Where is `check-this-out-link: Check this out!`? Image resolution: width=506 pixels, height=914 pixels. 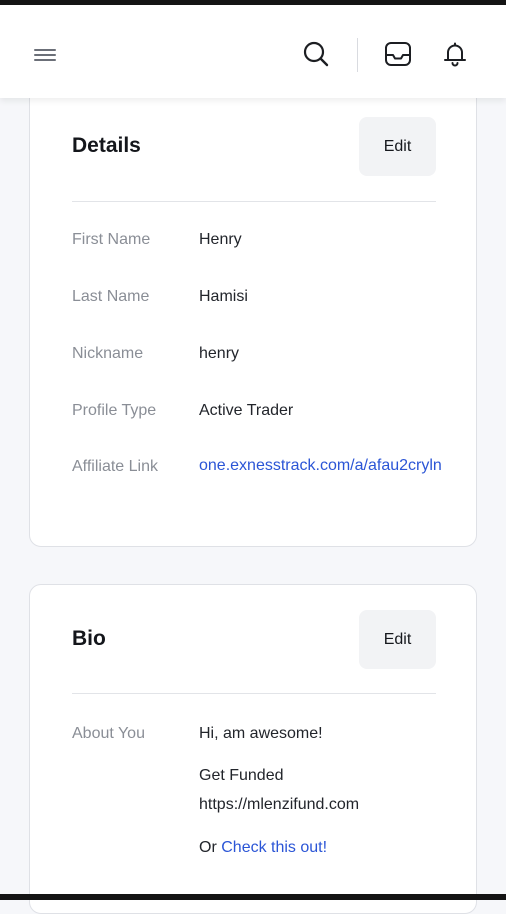
check-this-out-link: Check this out! is located at coordinates (274, 847).